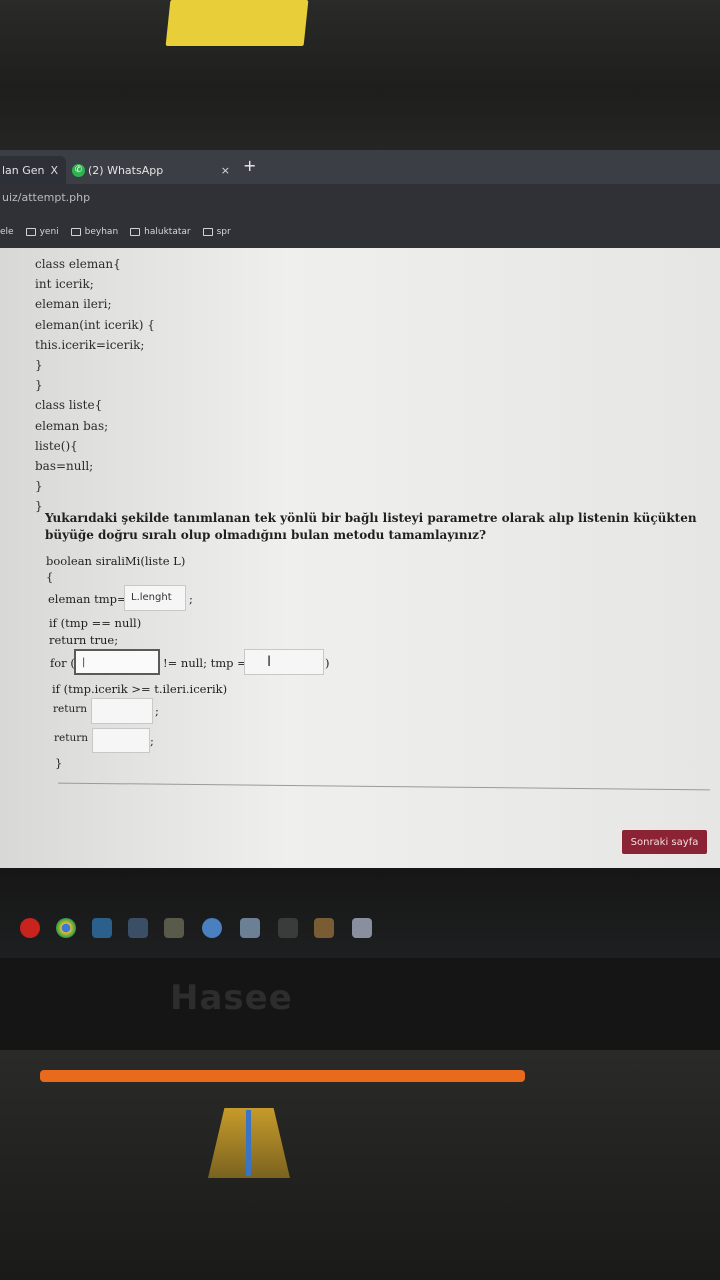  What do you see at coordinates (360, 75) in the screenshot?
I see `monitor-top-bezel` at bounding box center [360, 75].